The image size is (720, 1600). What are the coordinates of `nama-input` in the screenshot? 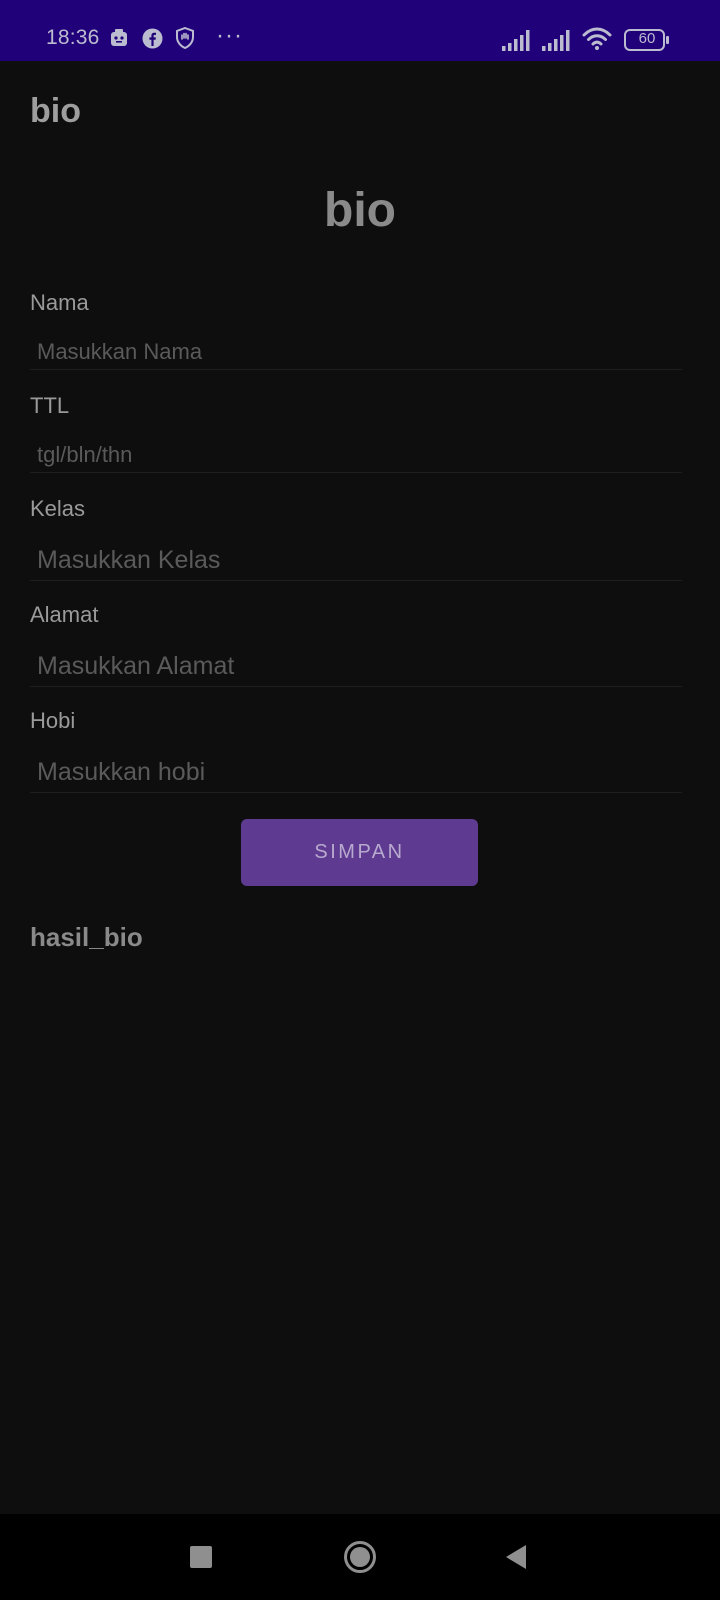 It's located at (356, 352).